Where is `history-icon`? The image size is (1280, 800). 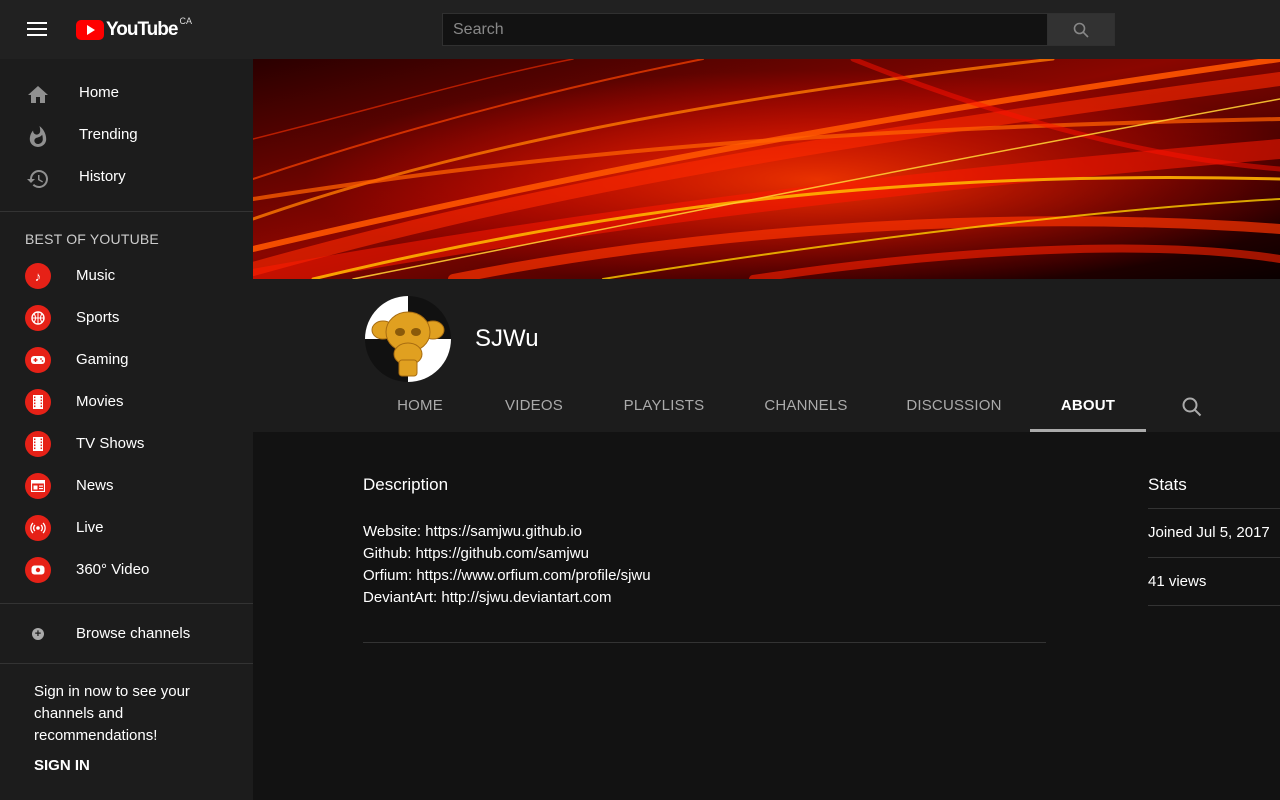 history-icon is located at coordinates (37, 179).